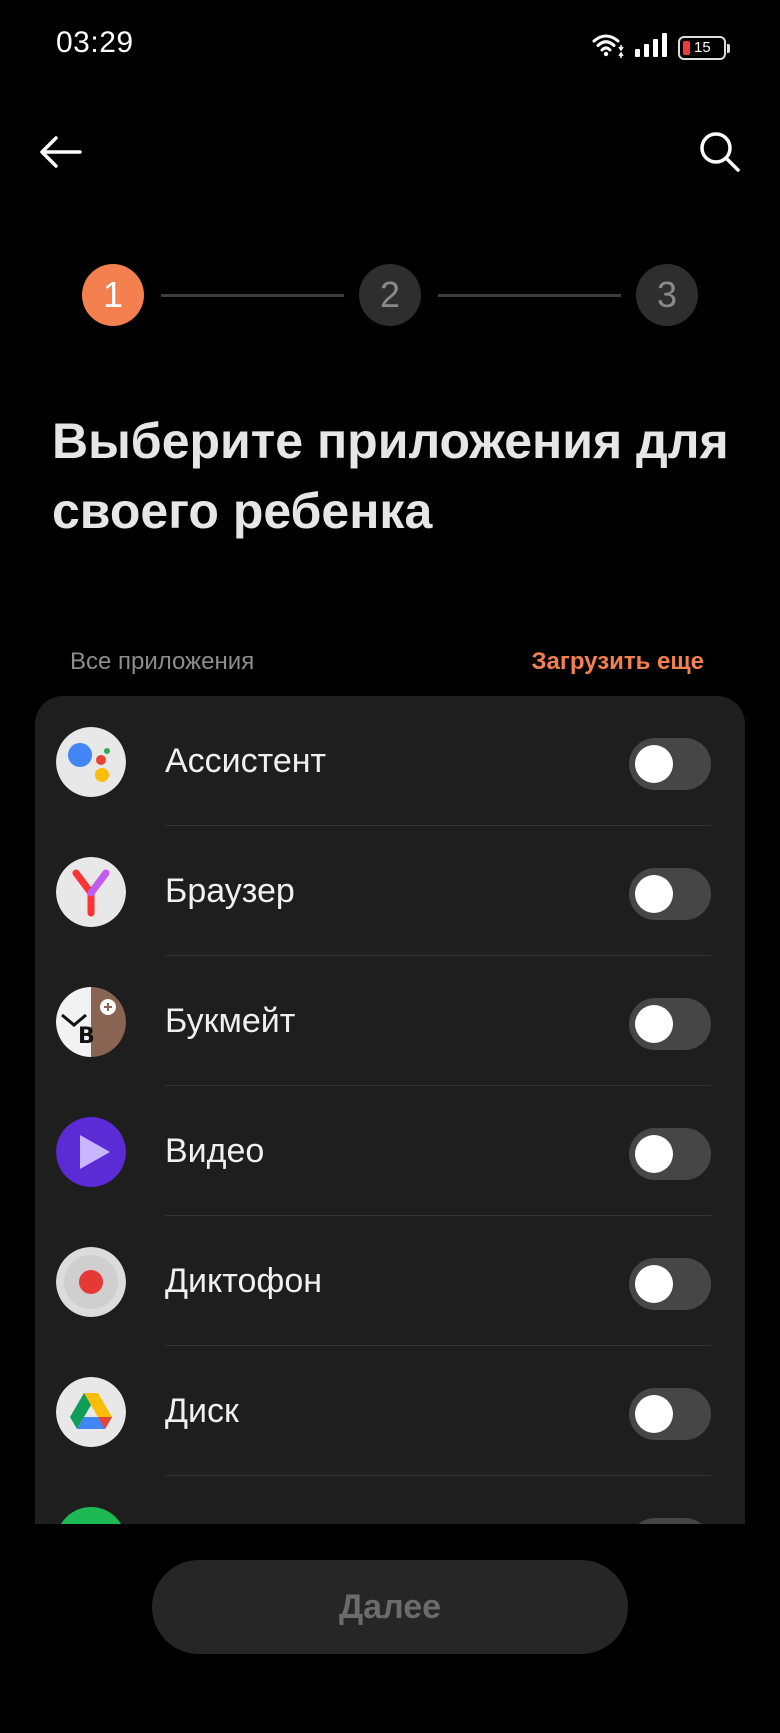 This screenshot has height=1733, width=780. Describe the element at coordinates (91, 892) in the screenshot. I see `yandex-browser-icon` at that location.